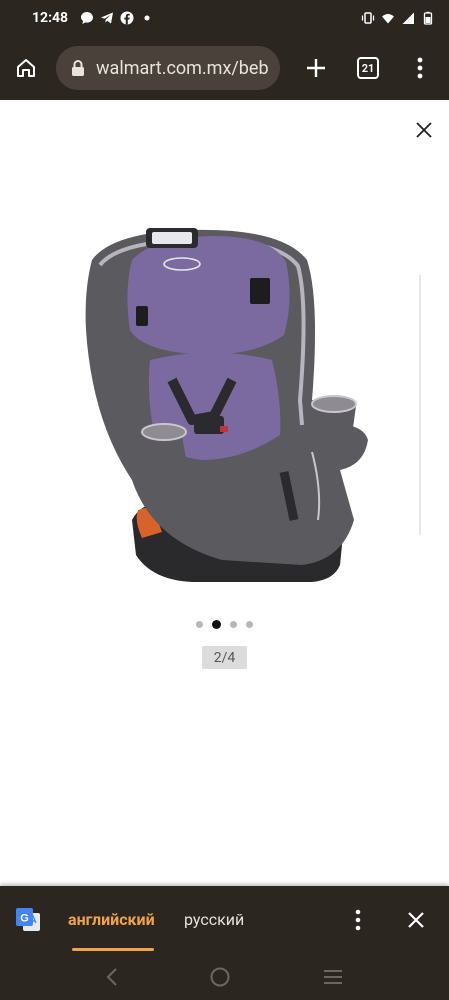 Image resolution: width=449 pixels, height=1000 pixels. Describe the element at coordinates (78, 68) in the screenshot. I see `lock-icon` at that location.